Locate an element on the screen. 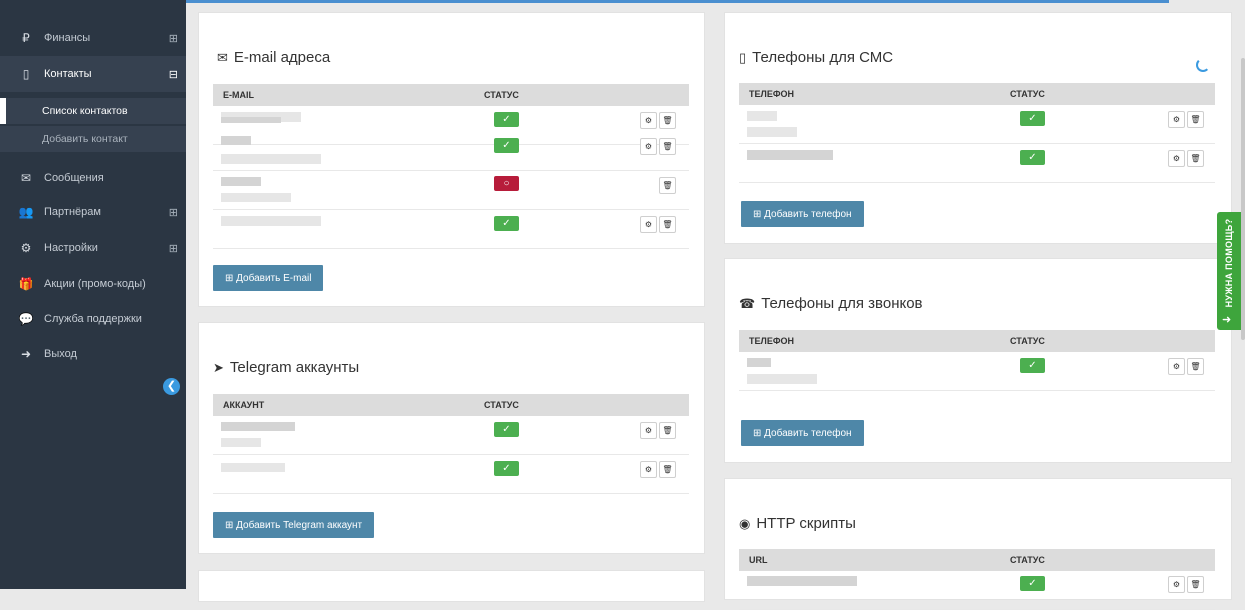 The width and height of the screenshot is (1245, 610). collapse-sidebar-button: ❮ is located at coordinates (171, 386).